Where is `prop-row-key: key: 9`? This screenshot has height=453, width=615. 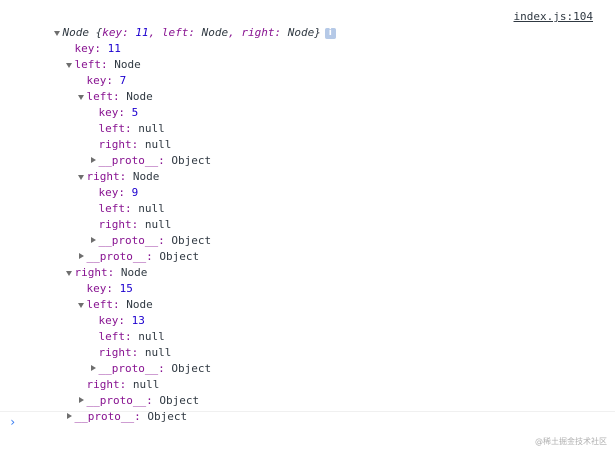 prop-row-key: key: 9 is located at coordinates (118, 192).